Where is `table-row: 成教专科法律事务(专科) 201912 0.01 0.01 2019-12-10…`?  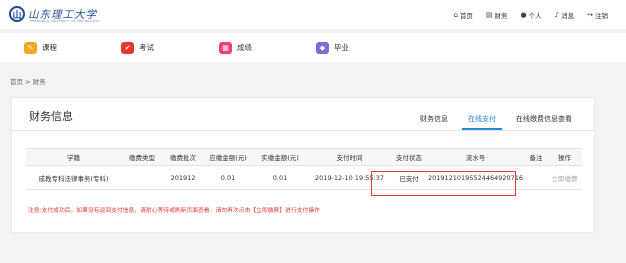 table-row: 成教专科法律事务(专科) 201912 0.01 0.01 2019-12-10… is located at coordinates (304, 177).